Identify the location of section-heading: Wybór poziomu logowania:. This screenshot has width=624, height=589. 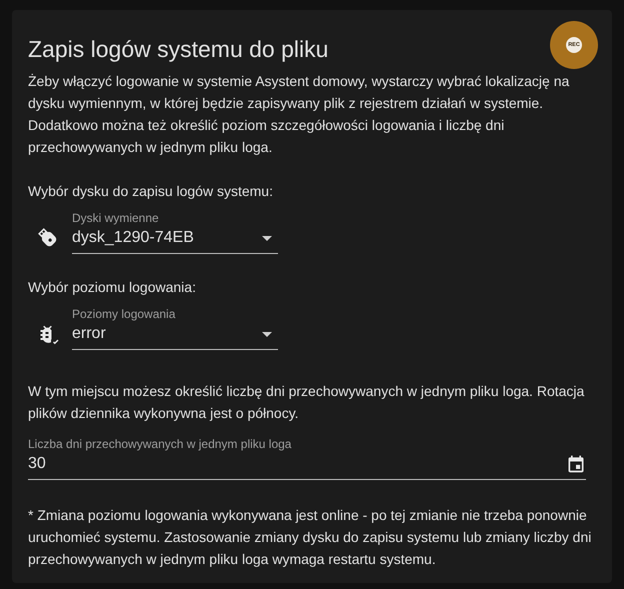
(112, 287).